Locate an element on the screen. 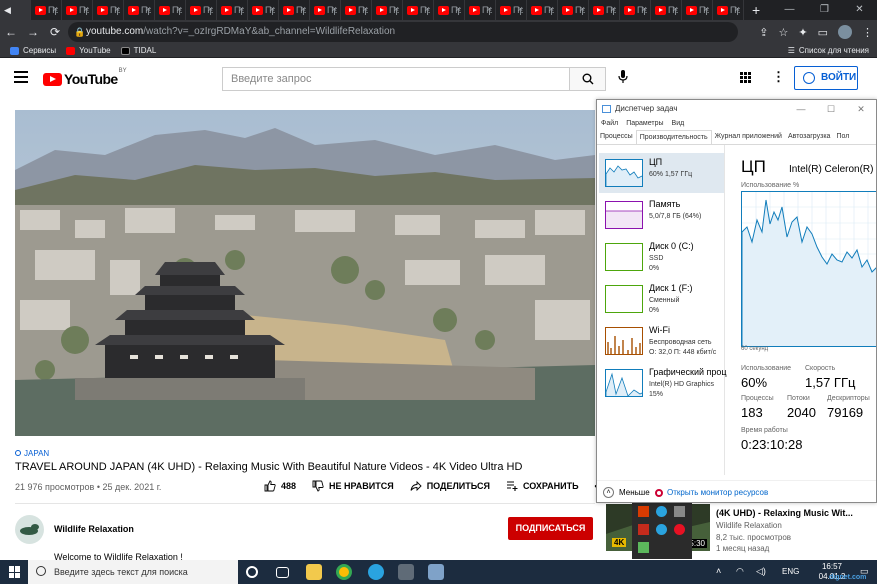 The width and height of the screenshot is (877, 584). office-icon is located at coordinates (643, 511).